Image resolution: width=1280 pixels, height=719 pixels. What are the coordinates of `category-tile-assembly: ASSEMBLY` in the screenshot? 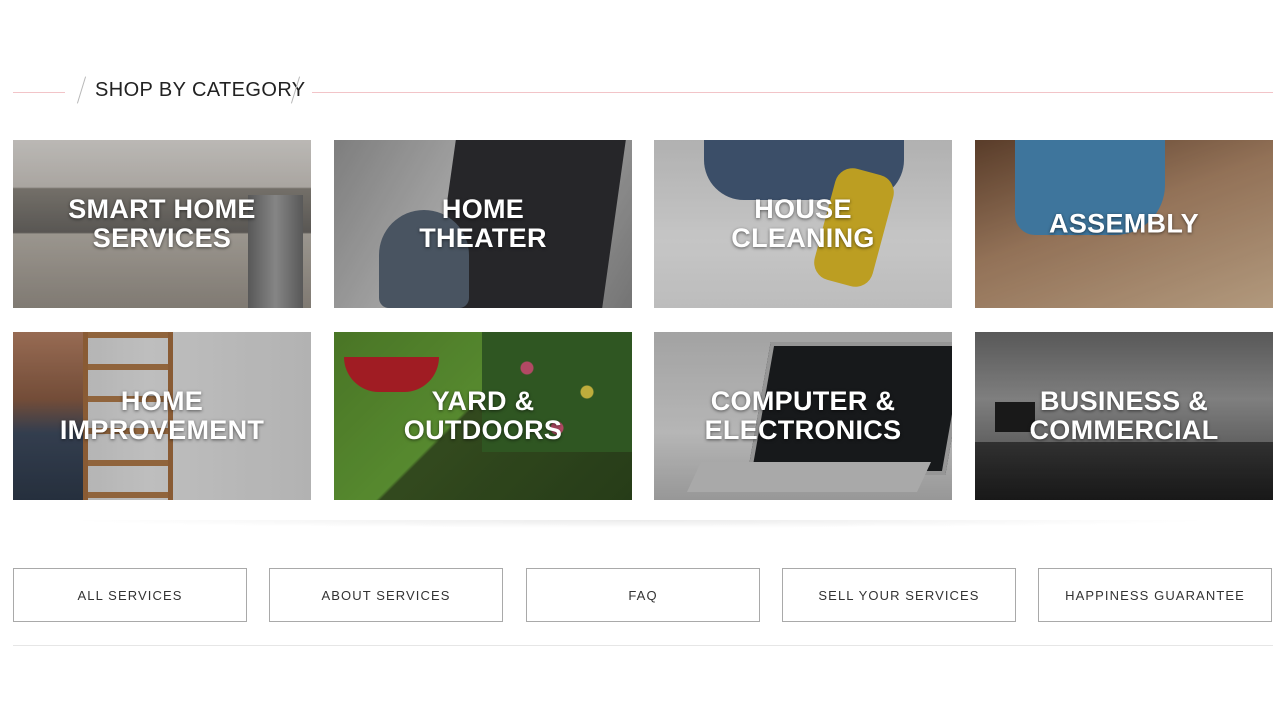 It's located at (1124, 224).